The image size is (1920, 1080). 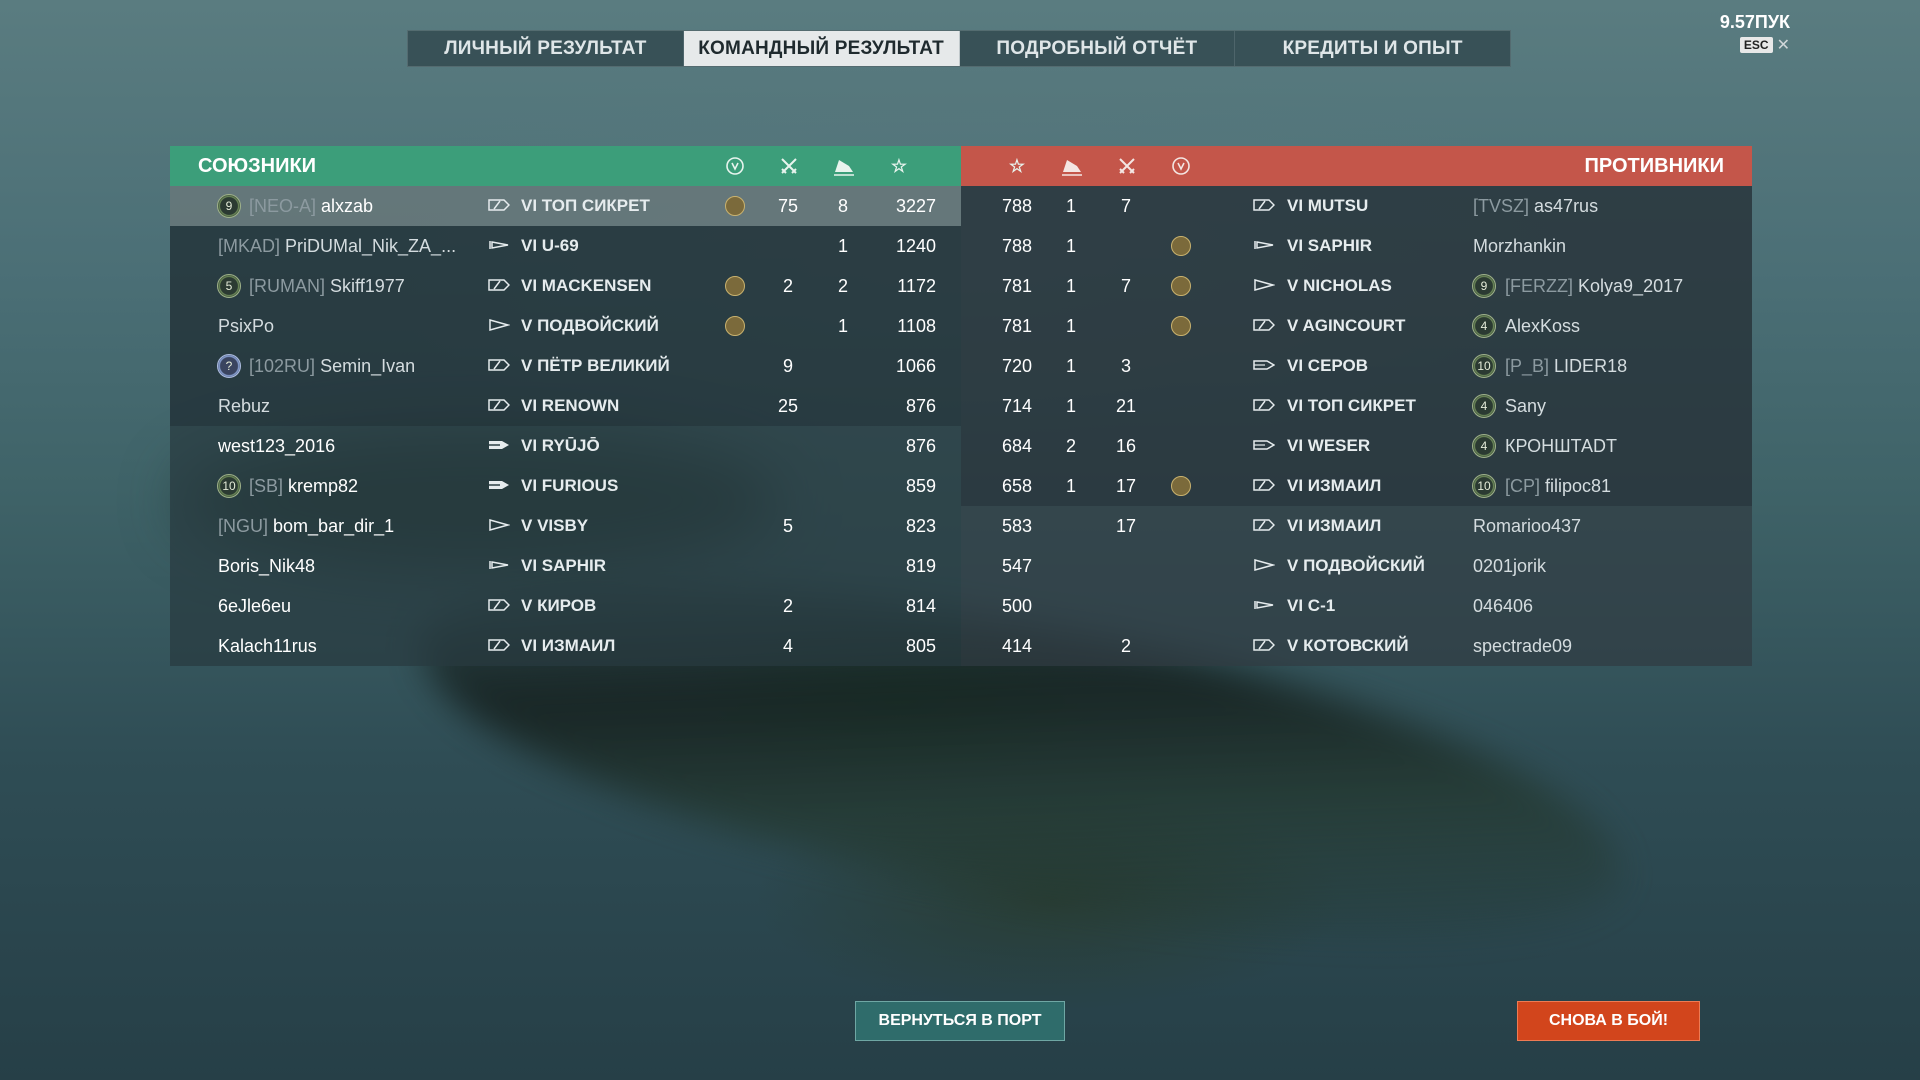 I want to click on player-name: [RUMAN] Skiff1977, so click(x=327, y=286).